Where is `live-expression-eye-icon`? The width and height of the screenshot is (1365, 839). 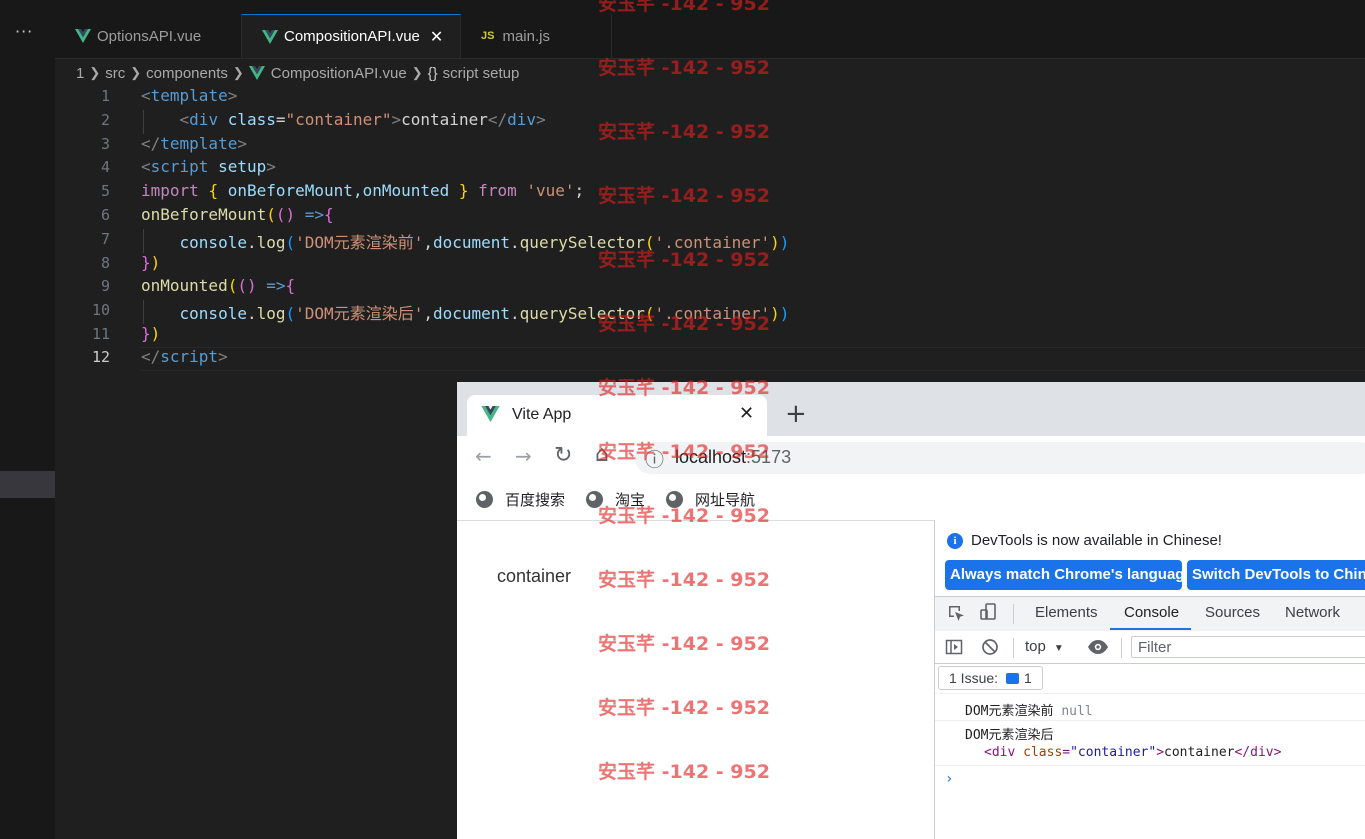 live-expression-eye-icon is located at coordinates (1098, 647).